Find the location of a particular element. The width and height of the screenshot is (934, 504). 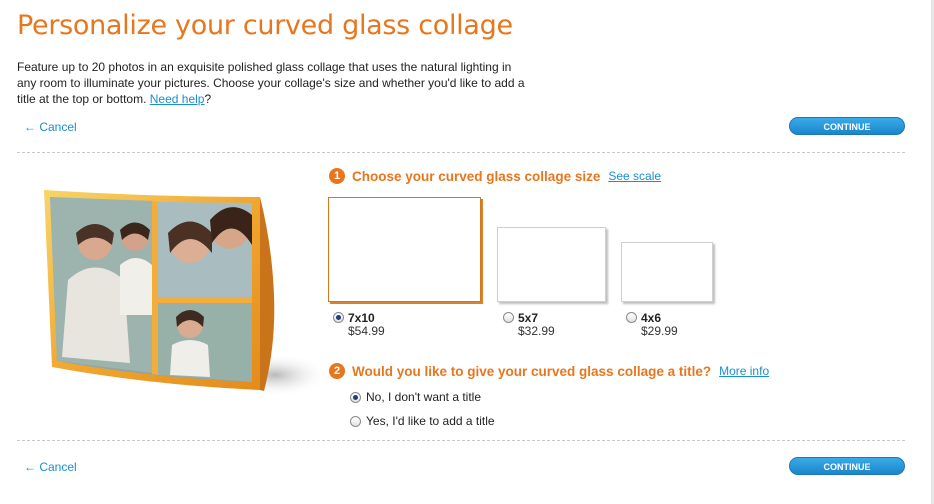

size-option-7x10: 7x10 $54.99 is located at coordinates (359, 324).